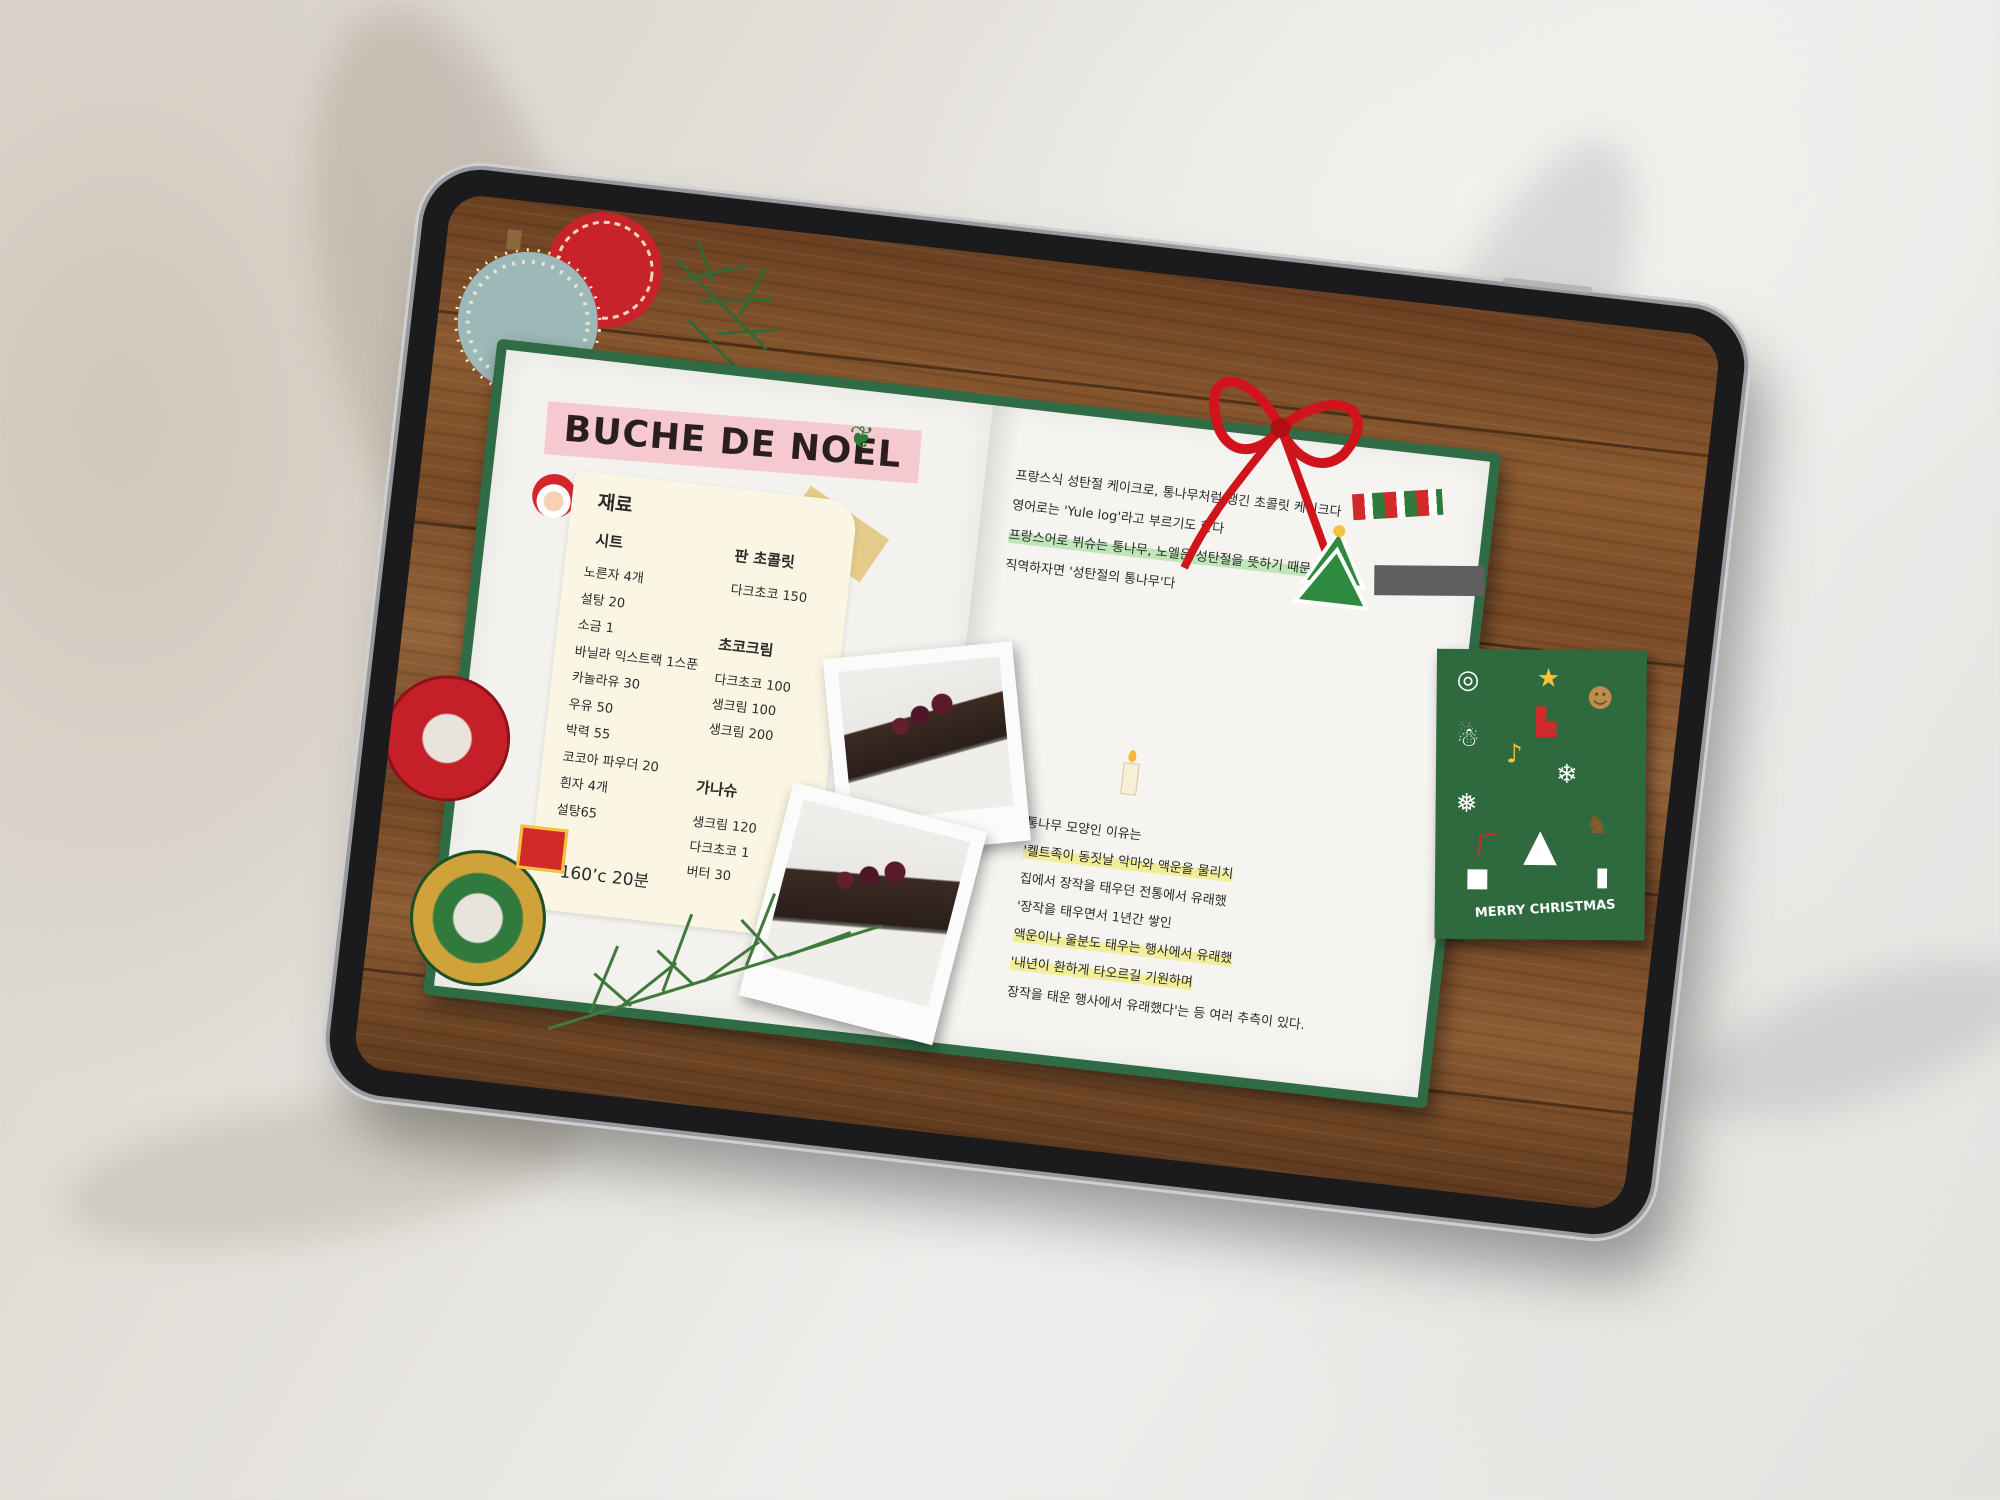 The height and width of the screenshot is (1500, 2000). I want to click on sticker-label: MERRY CHRISTMAS, so click(1545, 909).